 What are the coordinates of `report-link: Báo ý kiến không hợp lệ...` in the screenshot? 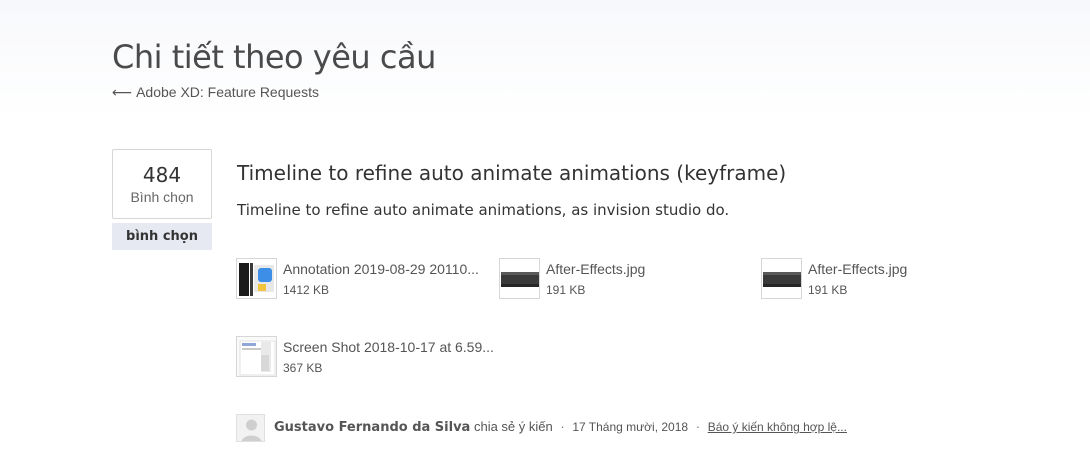 It's located at (777, 427).